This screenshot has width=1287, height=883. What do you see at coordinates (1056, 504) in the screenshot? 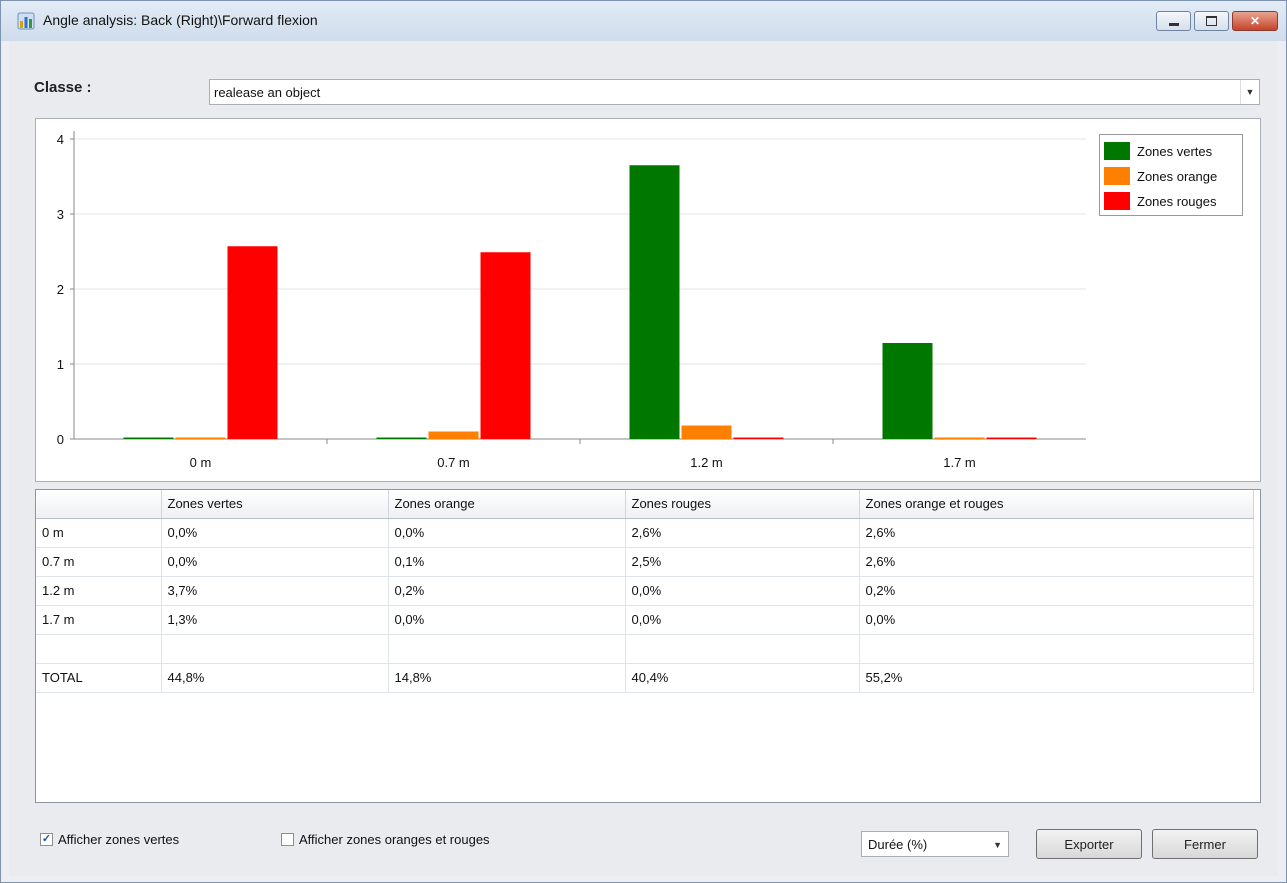
I see `column-header: Zones orange et rouges` at bounding box center [1056, 504].